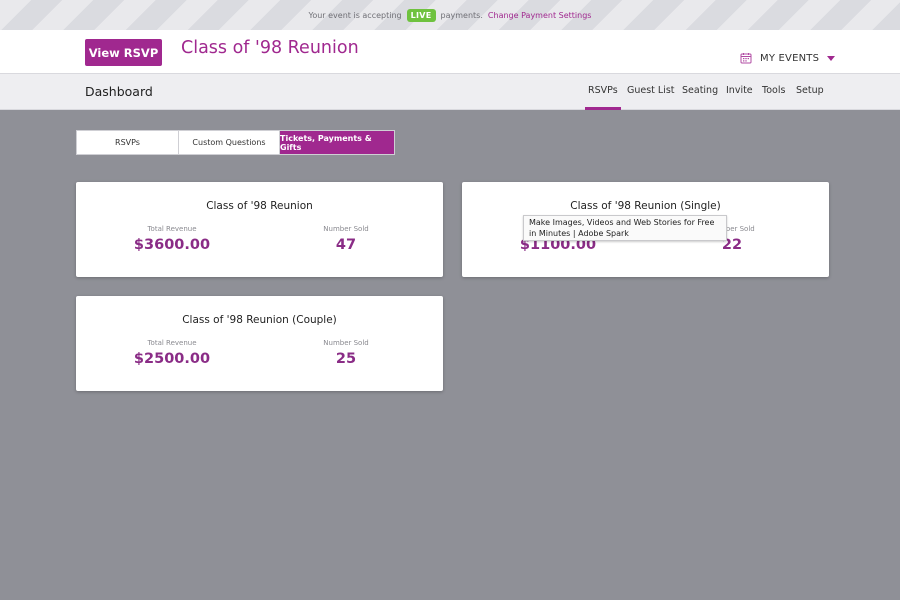 The image size is (900, 600). What do you see at coordinates (421, 15) in the screenshot?
I see `live-badge: LIVE` at bounding box center [421, 15].